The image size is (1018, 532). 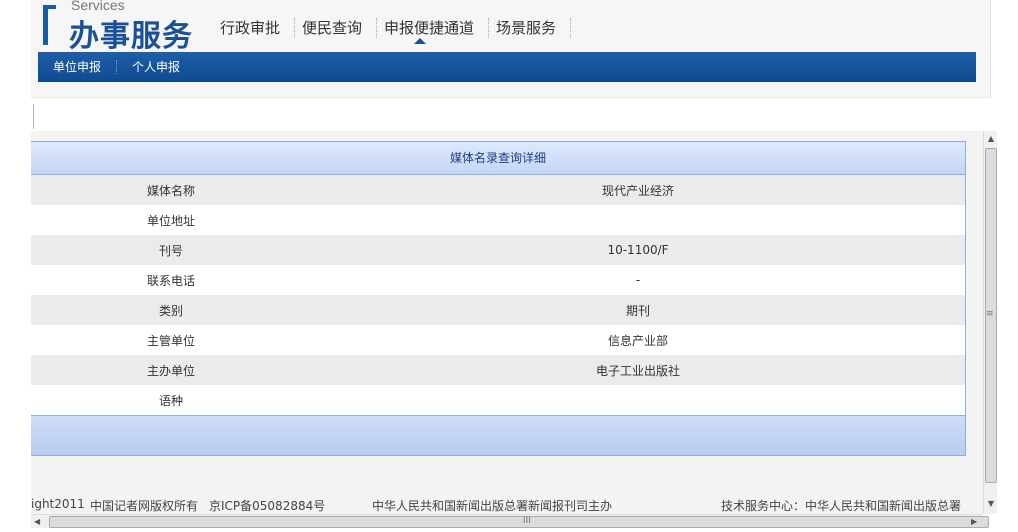 What do you see at coordinates (637, 340) in the screenshot?
I see `row-value: 信息产业部` at bounding box center [637, 340].